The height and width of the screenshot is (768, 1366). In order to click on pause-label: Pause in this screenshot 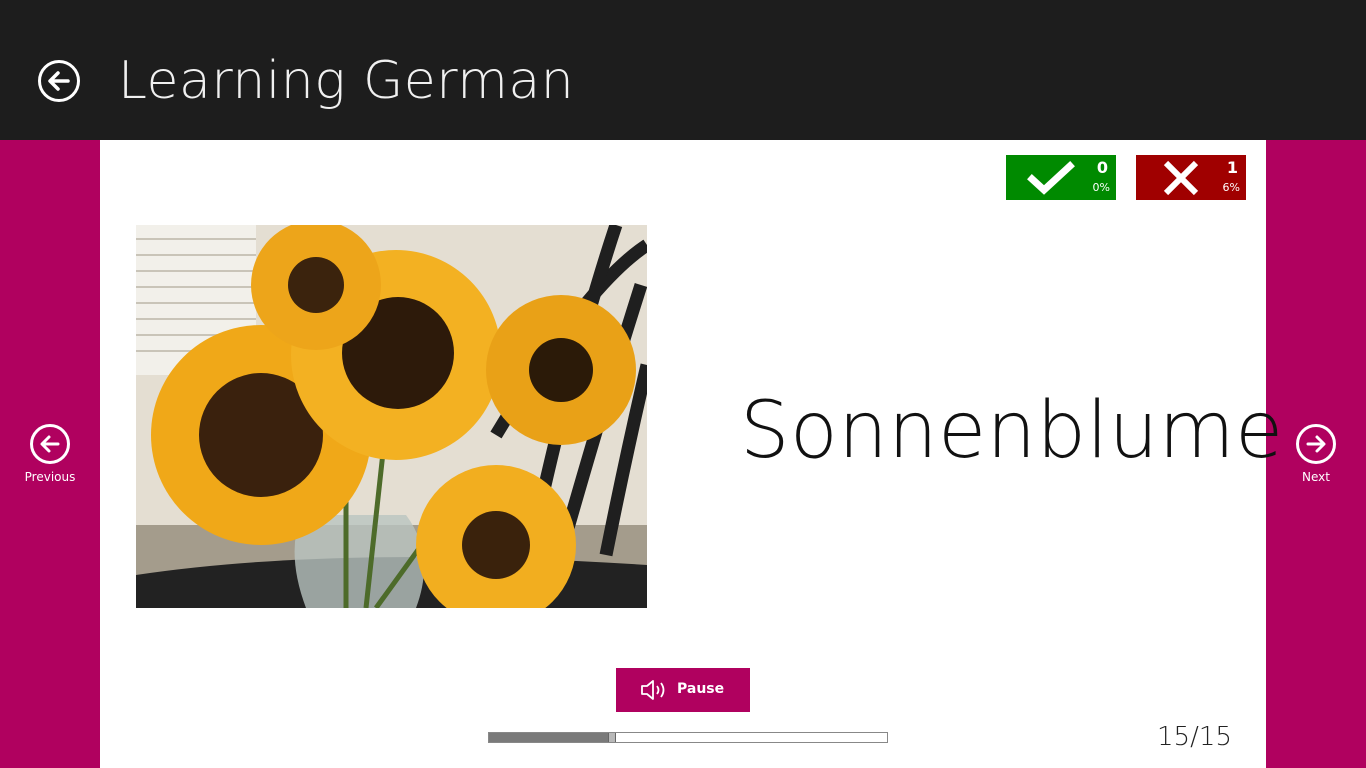, I will do `click(701, 689)`.